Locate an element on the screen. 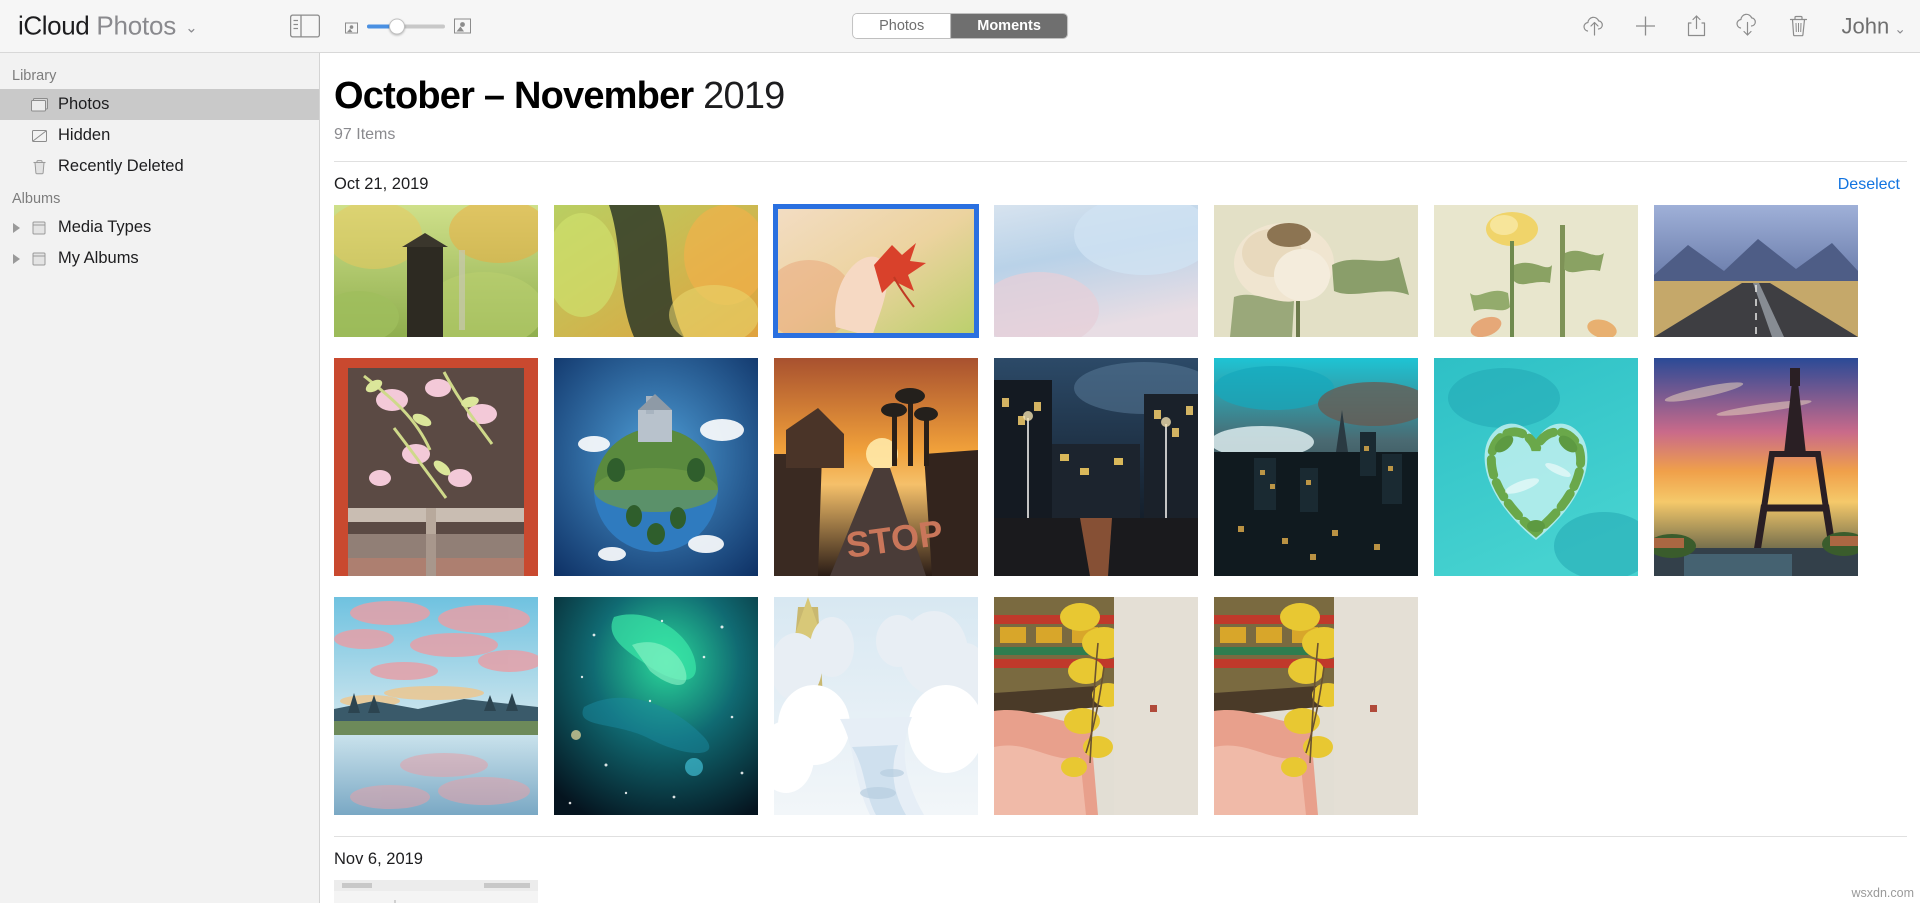  sidebar-item-recently-deleted: Recently Deleted is located at coordinates (159, 166).